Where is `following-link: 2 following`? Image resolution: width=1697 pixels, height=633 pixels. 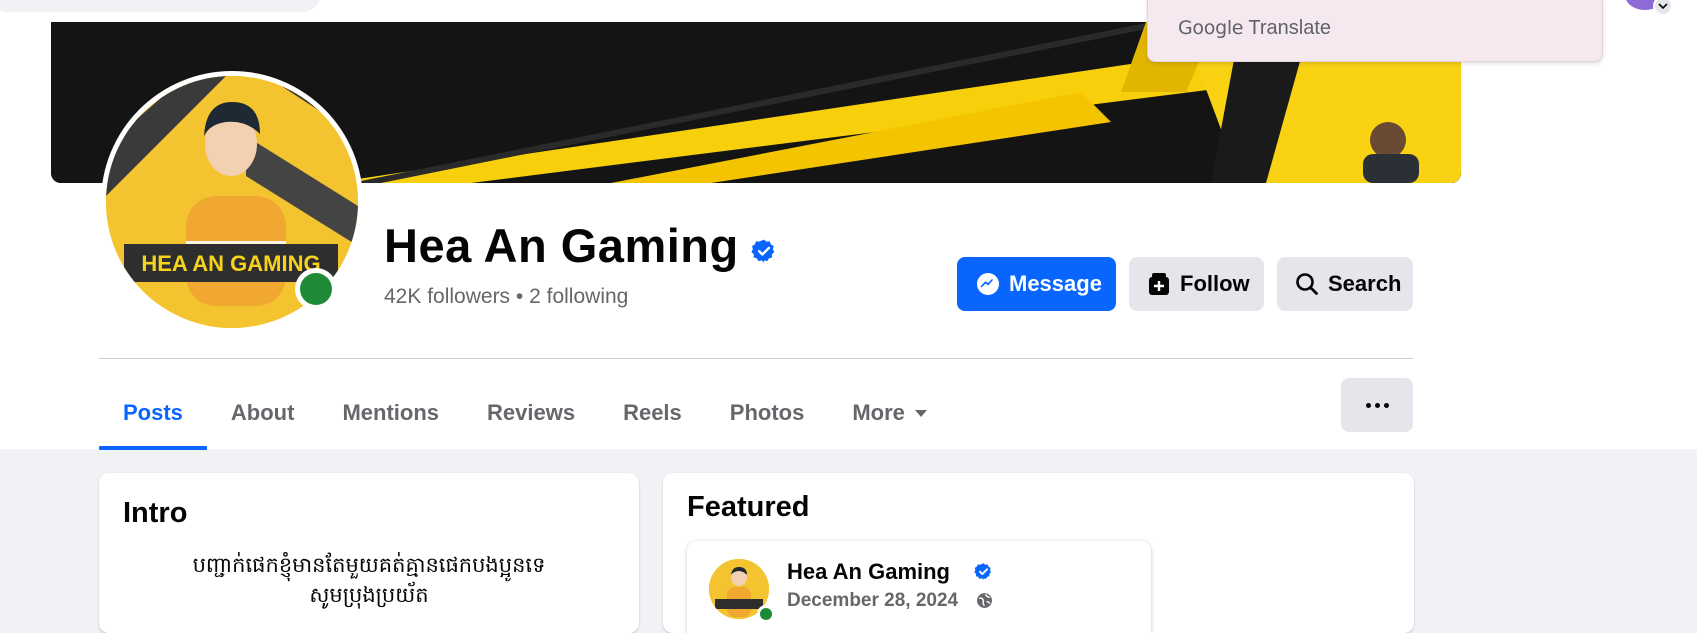 following-link: 2 following is located at coordinates (578, 296).